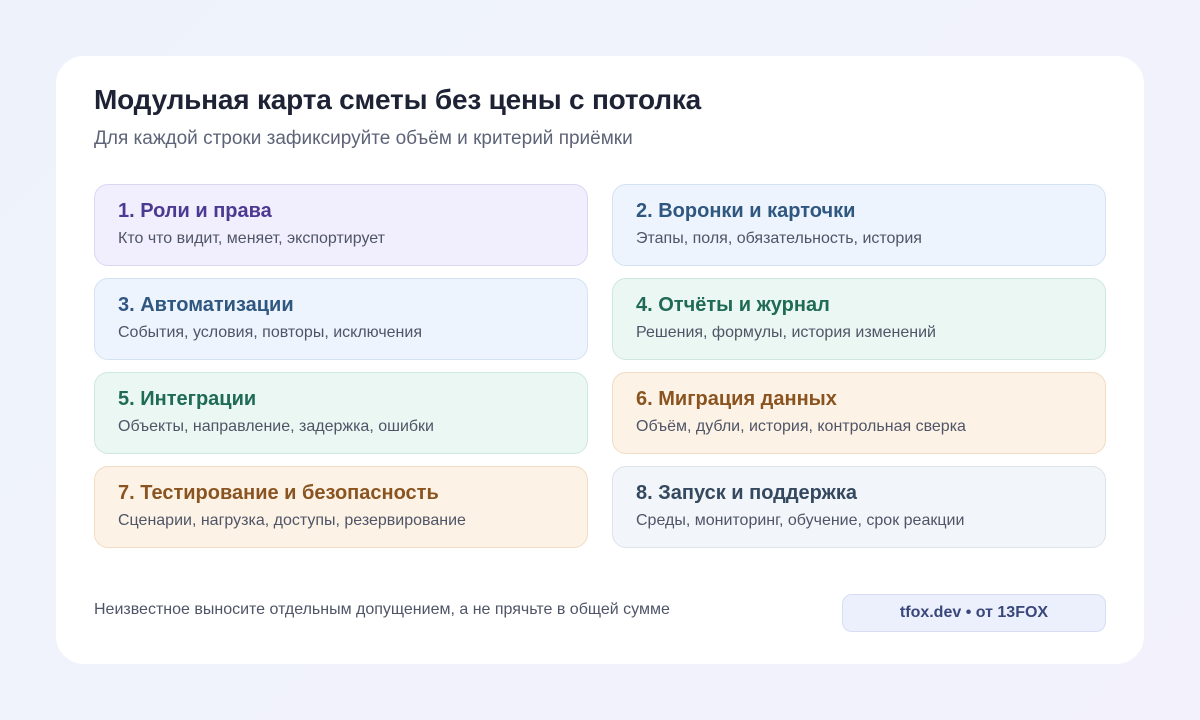 This screenshot has width=1200, height=720. I want to click on module-title: 6. Миграция данных, so click(736, 399).